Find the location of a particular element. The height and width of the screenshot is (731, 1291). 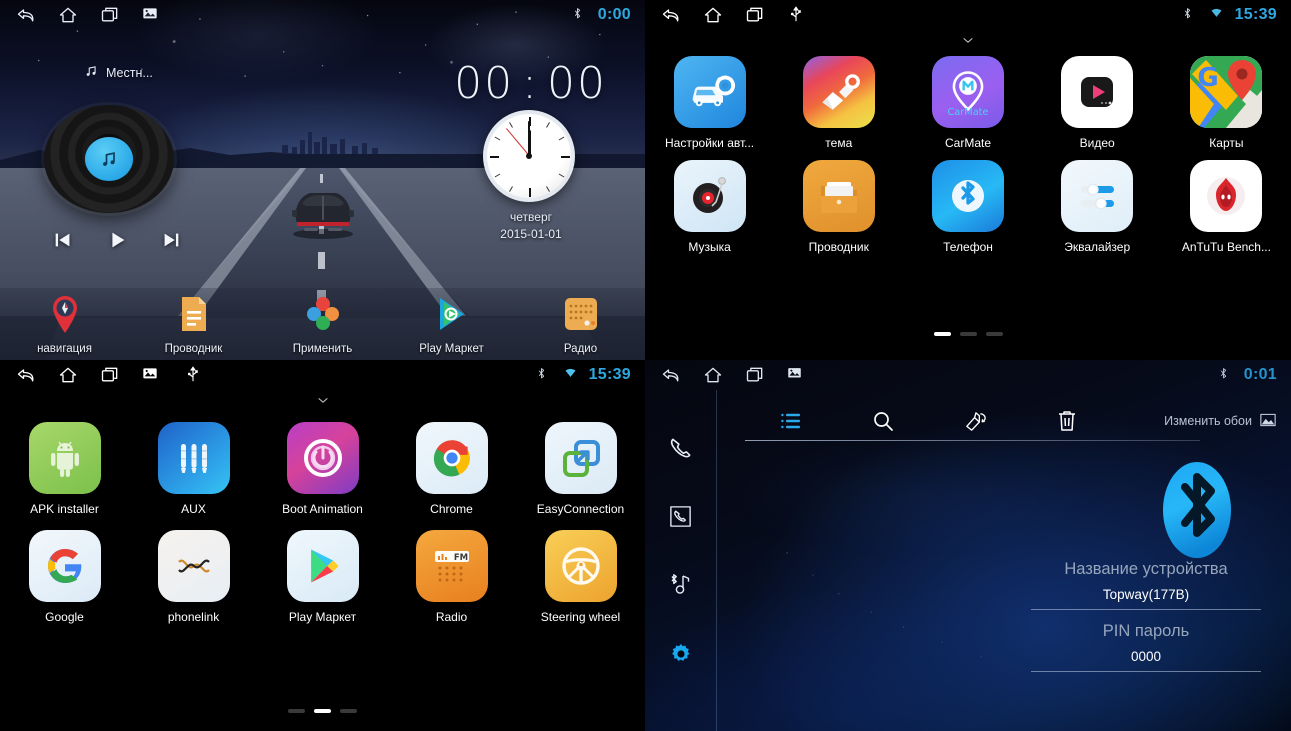

app-label: Видео is located at coordinates (1097, 143).